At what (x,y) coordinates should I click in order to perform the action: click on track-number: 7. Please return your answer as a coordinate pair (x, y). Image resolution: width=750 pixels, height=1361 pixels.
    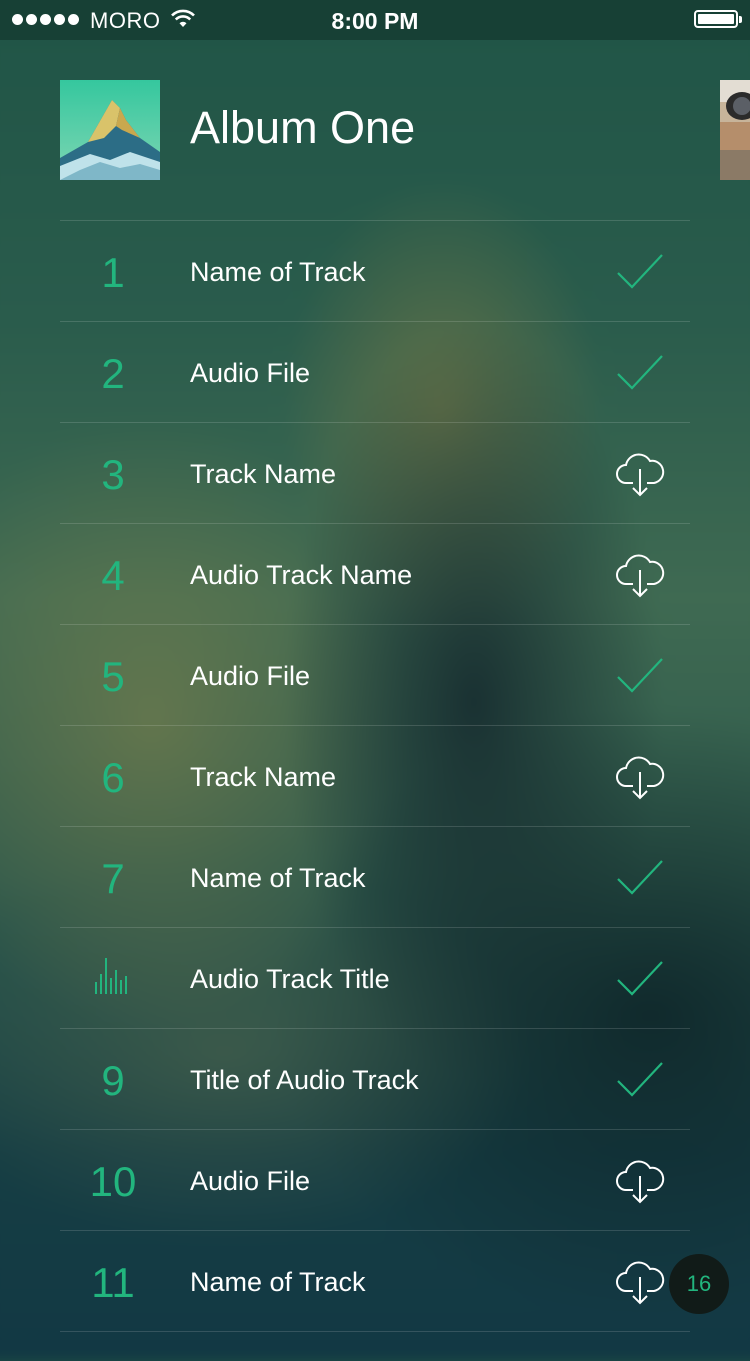
    Looking at the image, I should click on (113, 878).